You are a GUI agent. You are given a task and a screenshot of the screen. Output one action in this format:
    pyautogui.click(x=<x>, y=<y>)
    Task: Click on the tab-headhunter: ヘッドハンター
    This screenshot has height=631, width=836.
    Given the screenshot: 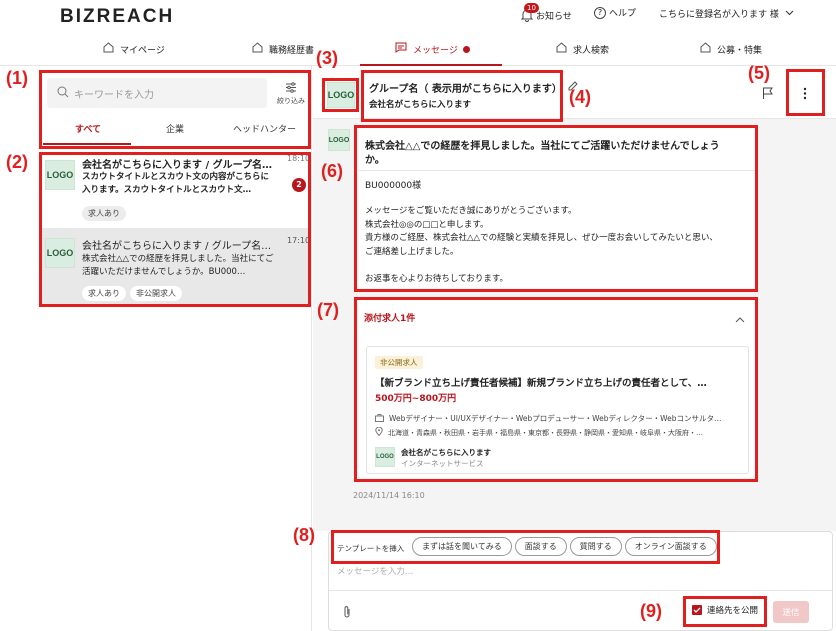 What is the action you would take?
    pyautogui.click(x=264, y=128)
    